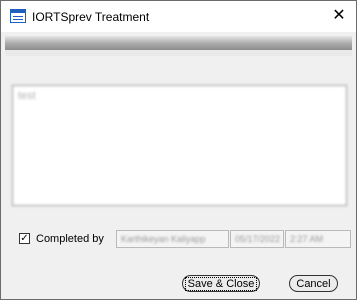 Image resolution: width=357 pixels, height=300 pixels. I want to click on window-title: IORTSprev Treatment, so click(91, 17).